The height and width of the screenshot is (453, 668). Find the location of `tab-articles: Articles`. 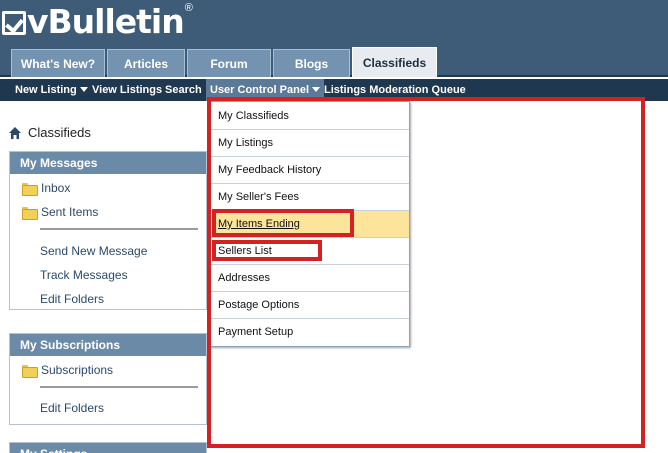

tab-articles: Articles is located at coordinates (146, 63).